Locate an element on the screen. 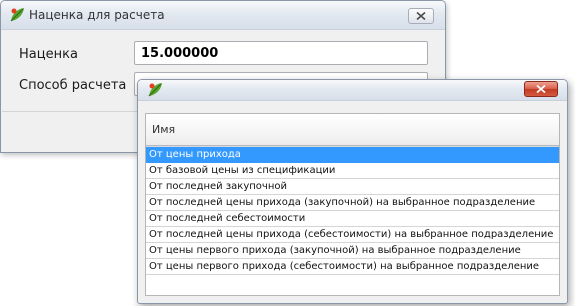 The width and height of the screenshot is (575, 306). column-header-name: Имя is located at coordinates (352, 130).